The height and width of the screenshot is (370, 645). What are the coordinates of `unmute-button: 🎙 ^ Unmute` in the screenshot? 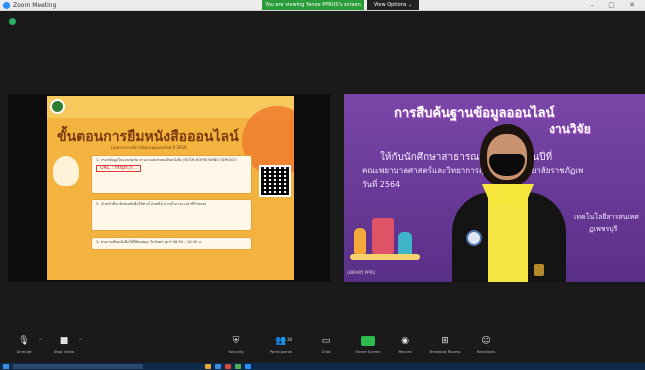 It's located at (24, 345).